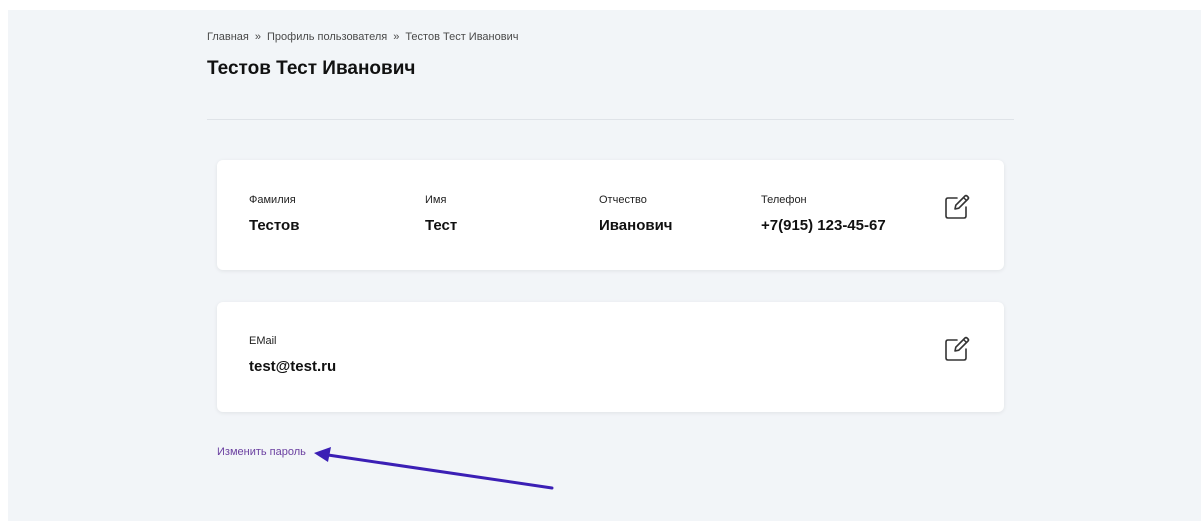 This screenshot has height=521, width=1201. Describe the element at coordinates (311, 68) in the screenshot. I see `page-title: Тестов Тест Иванович` at that location.